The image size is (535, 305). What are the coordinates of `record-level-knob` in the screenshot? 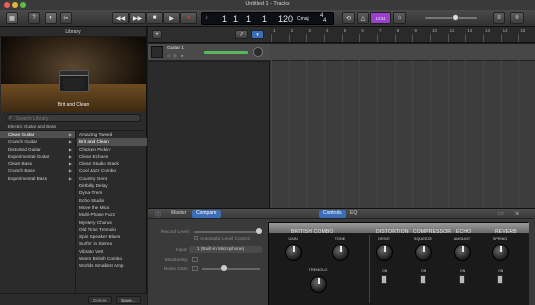 It's located at (259, 231).